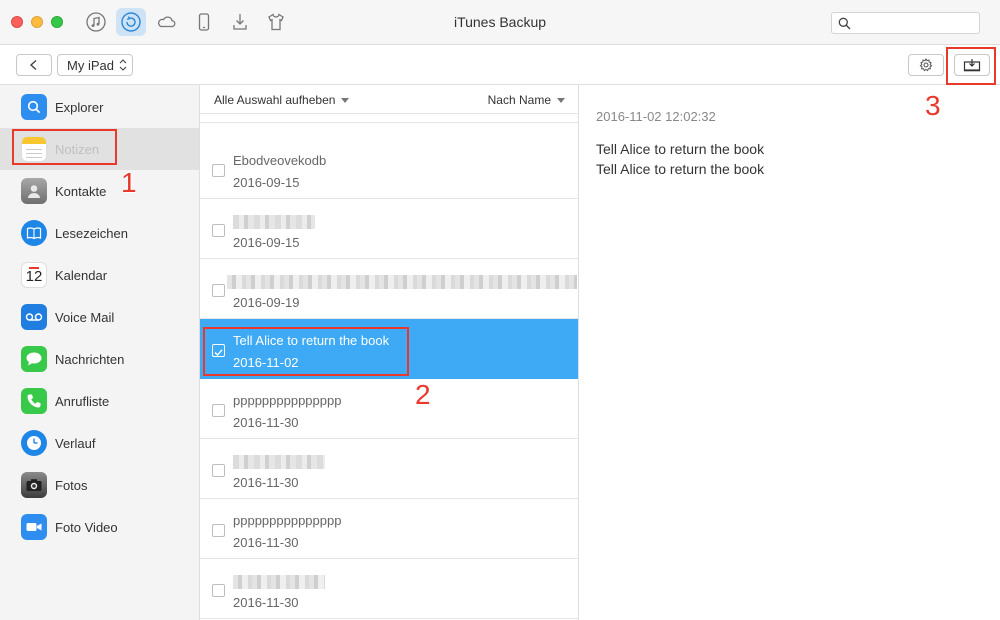 The height and width of the screenshot is (620, 1000). I want to click on window-minimize-button, so click(37, 22).